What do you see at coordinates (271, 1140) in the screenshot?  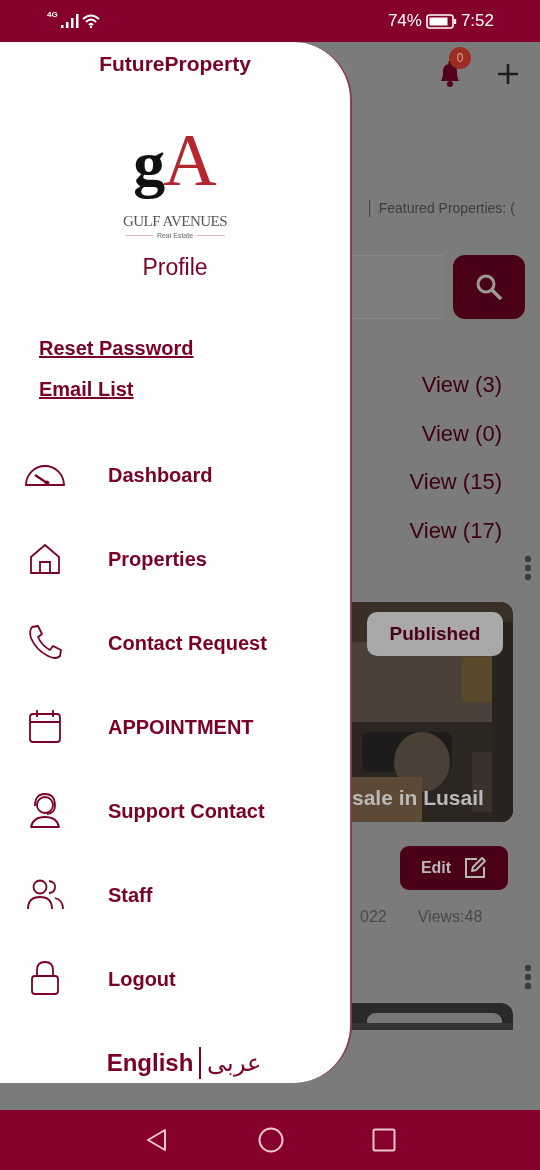 I see `home-button` at bounding box center [271, 1140].